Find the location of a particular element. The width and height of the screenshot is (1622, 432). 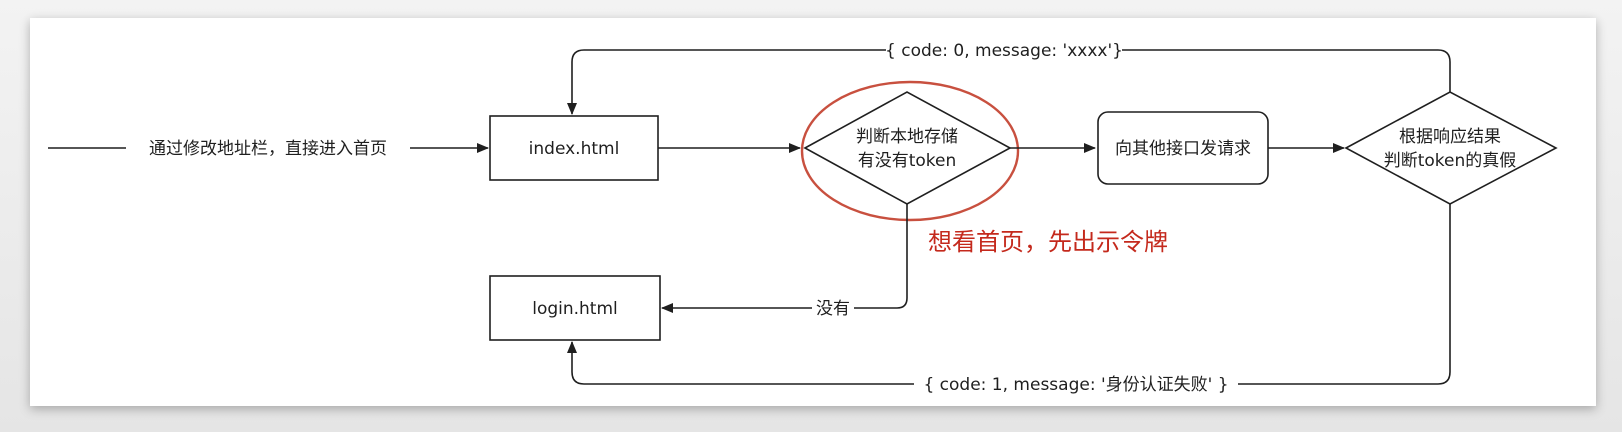

entry-edge-label: 通过修改地址栏，直接进入首页 is located at coordinates (268, 149).